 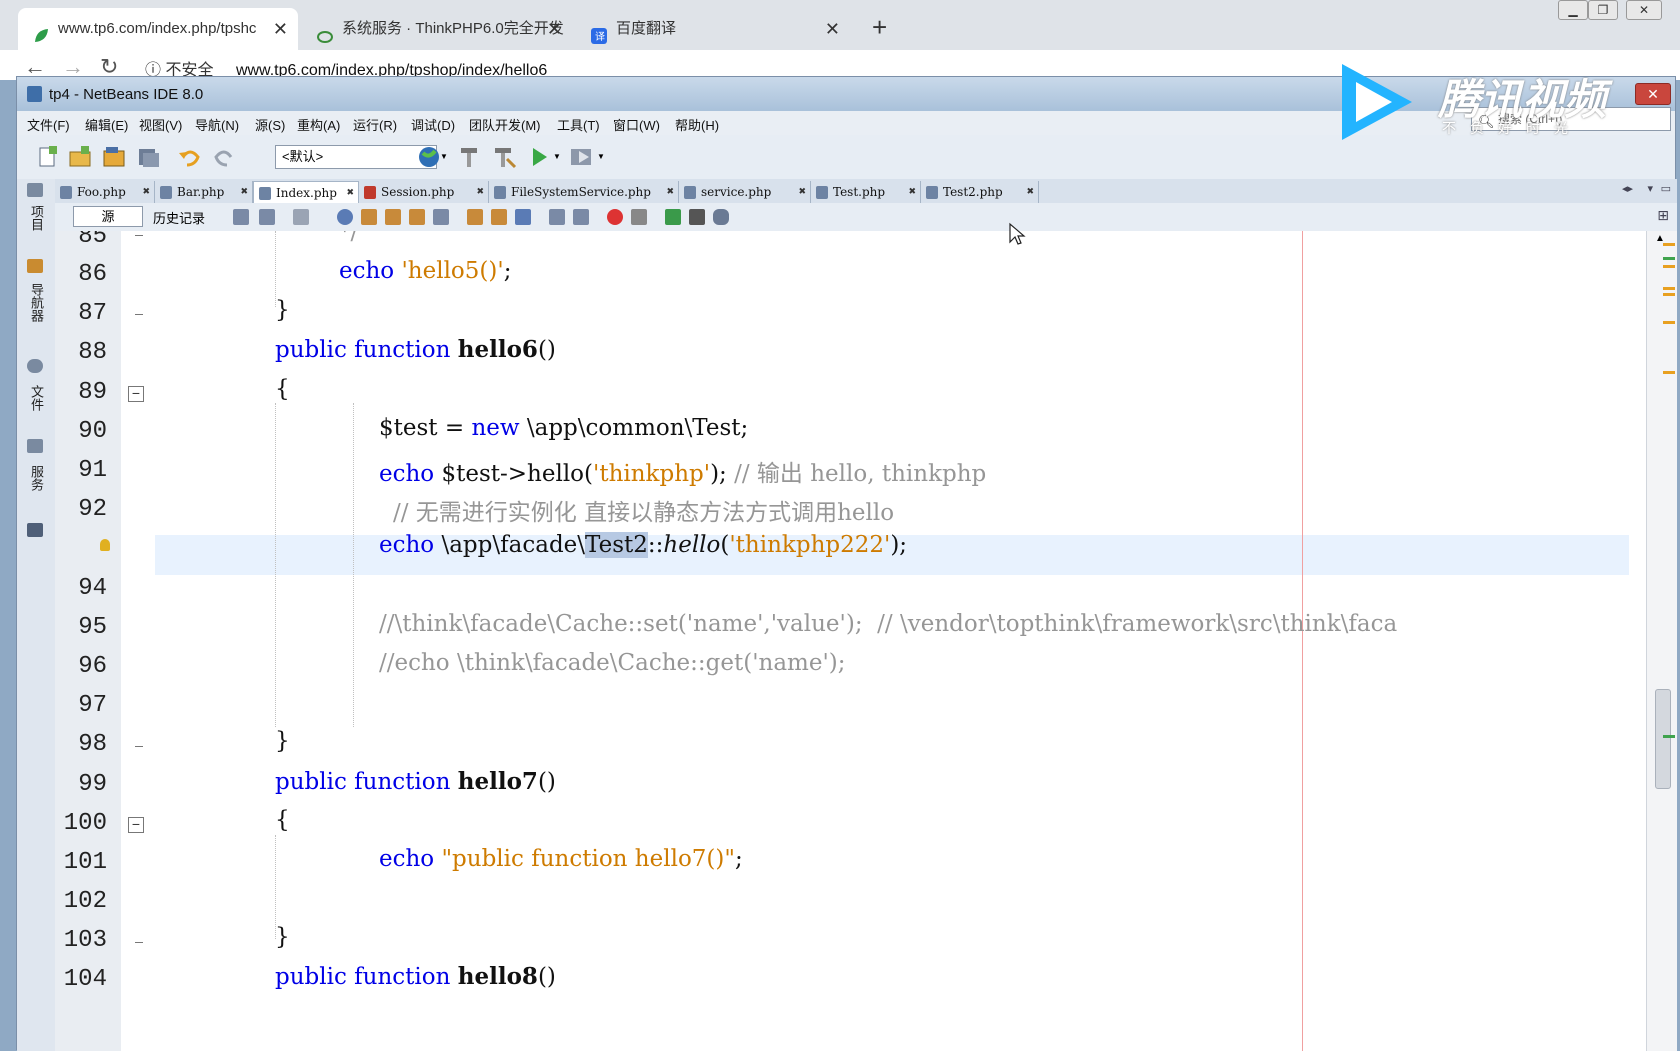 I want to click on open-project-icon, so click(x=114, y=157).